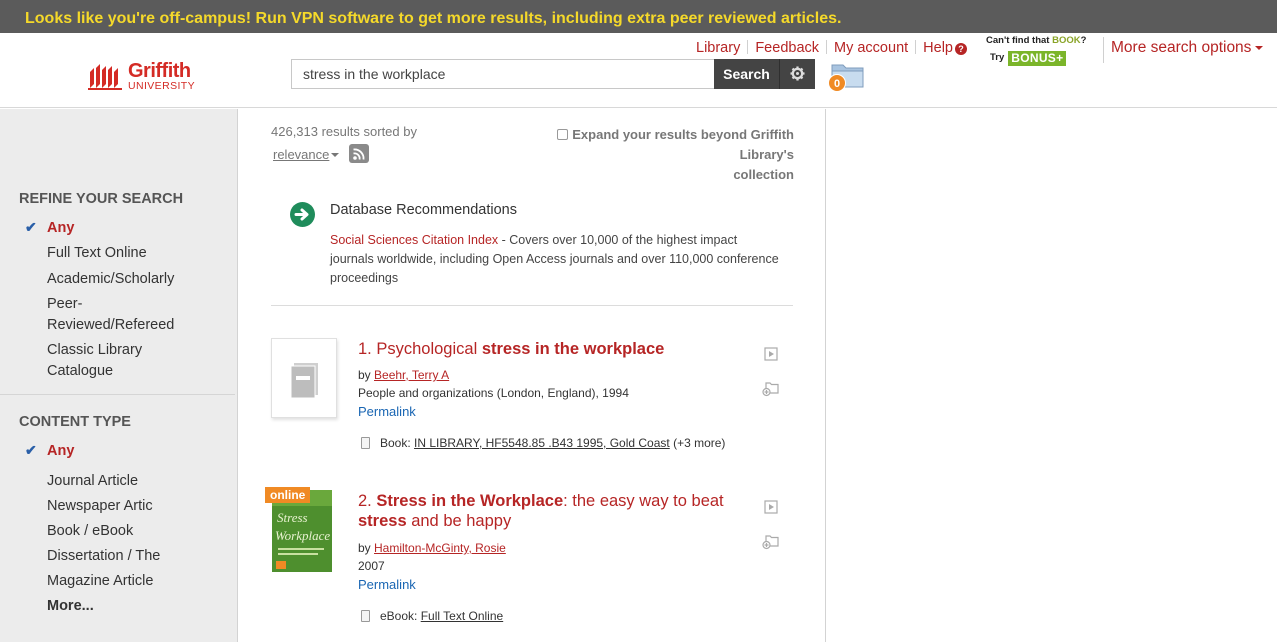 This screenshot has width=1277, height=642. Describe the element at coordinates (573, 349) in the screenshot. I see `result-title-highlight: stress in the workplace` at that location.